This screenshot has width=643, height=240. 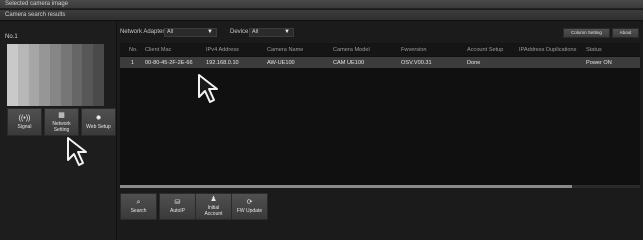 I want to click on col-header-client-mac: Client Mac, so click(x=158, y=50).